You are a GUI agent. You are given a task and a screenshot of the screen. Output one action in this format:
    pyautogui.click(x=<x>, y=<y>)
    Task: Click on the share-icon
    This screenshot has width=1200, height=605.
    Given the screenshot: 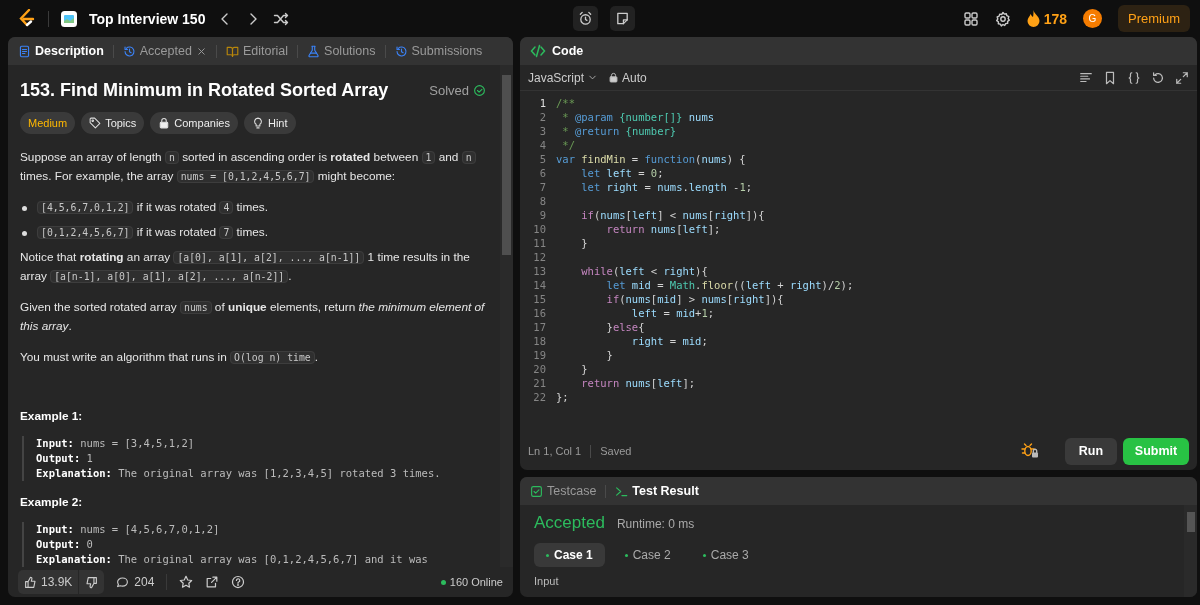 What is the action you would take?
    pyautogui.click(x=212, y=582)
    